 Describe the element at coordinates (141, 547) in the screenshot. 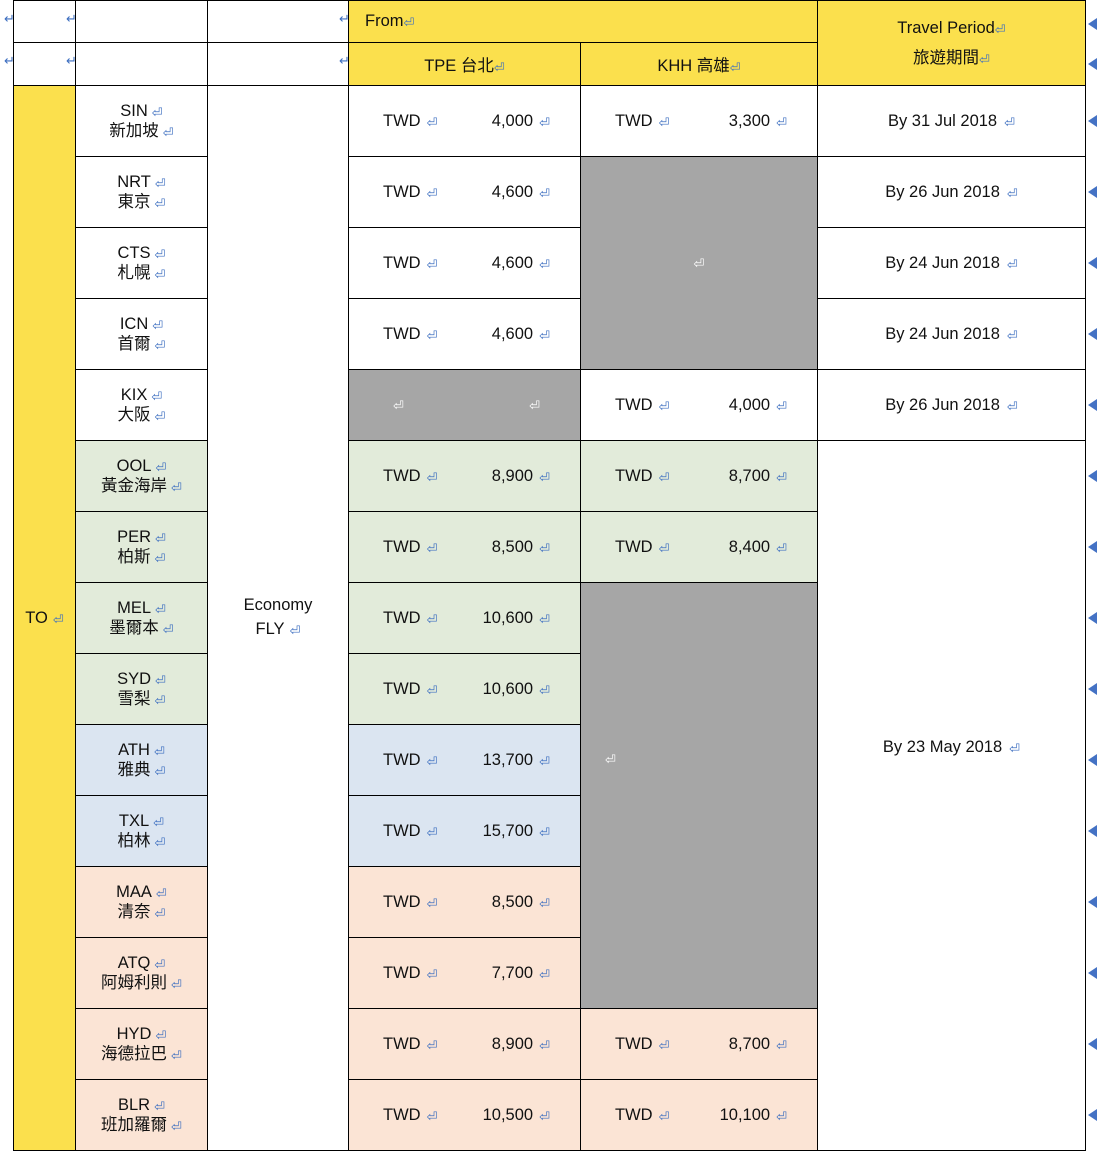

I see `destination-cell: PER ⏎ 柏斯 ⏎` at that location.